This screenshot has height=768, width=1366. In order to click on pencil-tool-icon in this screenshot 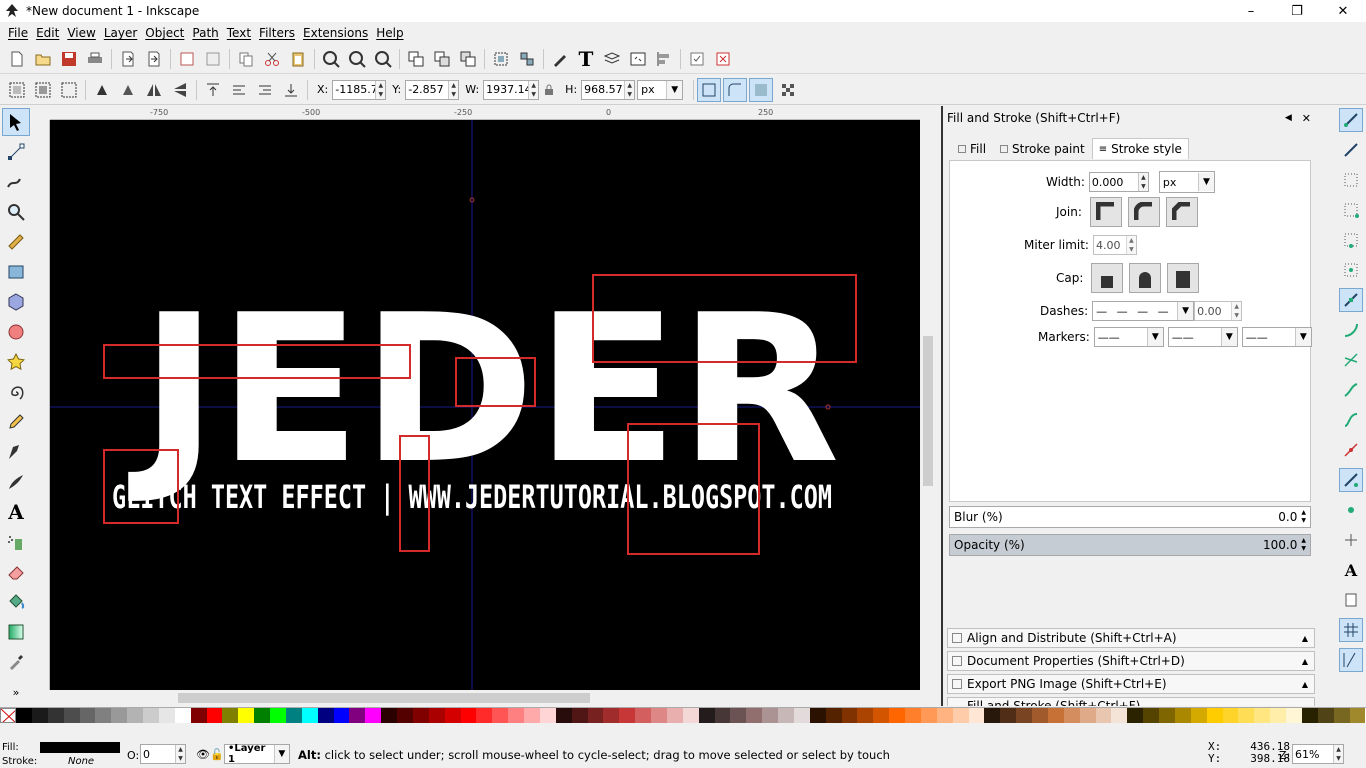, I will do `click(16, 422)`.